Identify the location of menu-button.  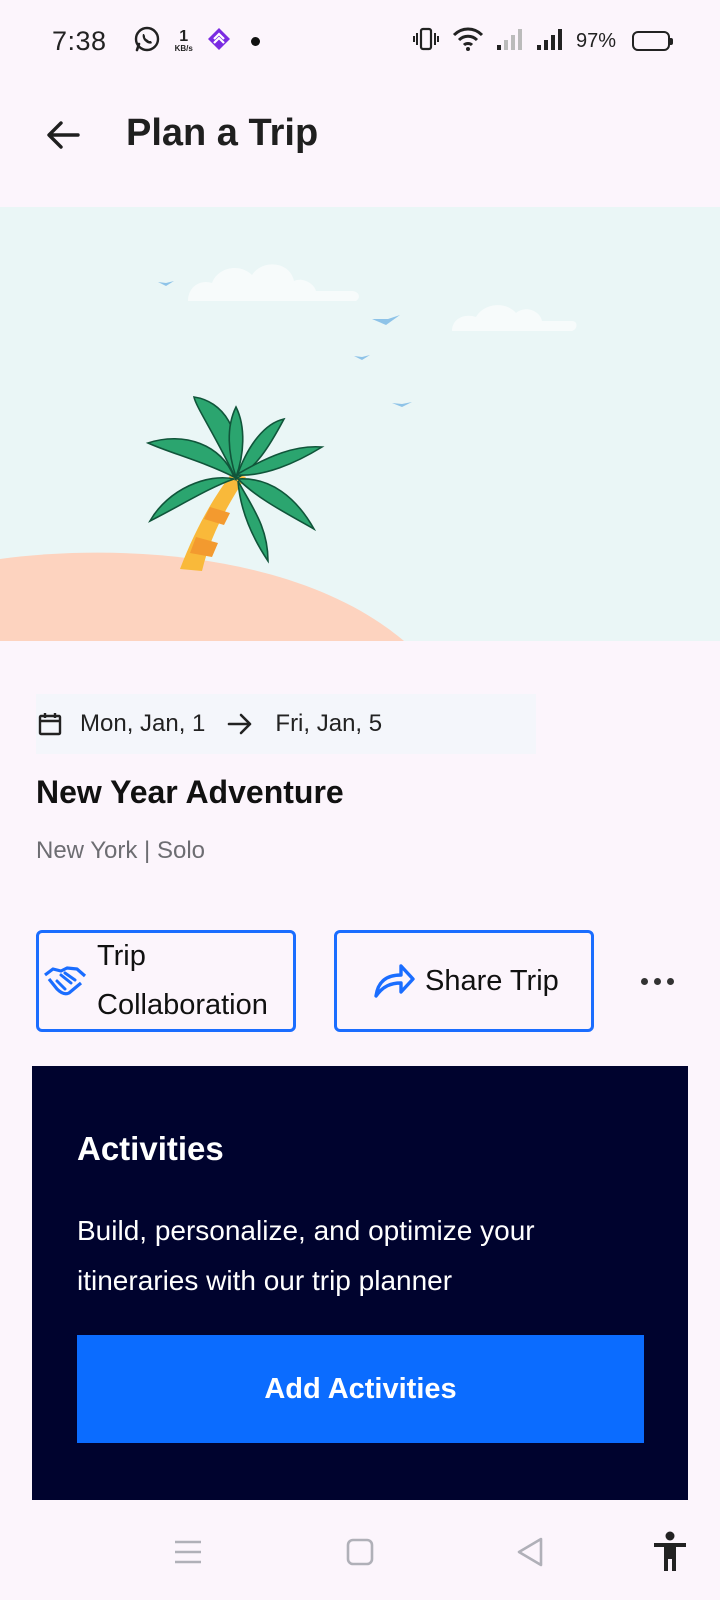
(188, 1552).